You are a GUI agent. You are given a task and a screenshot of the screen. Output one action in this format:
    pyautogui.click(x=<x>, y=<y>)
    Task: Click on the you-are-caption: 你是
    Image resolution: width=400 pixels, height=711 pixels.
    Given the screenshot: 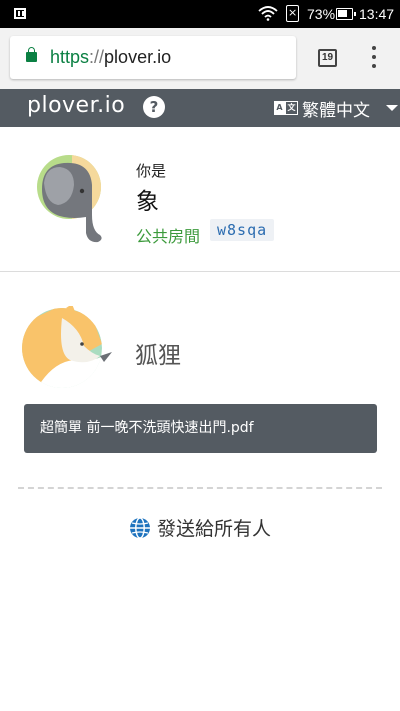 What is the action you would take?
    pyautogui.click(x=151, y=171)
    